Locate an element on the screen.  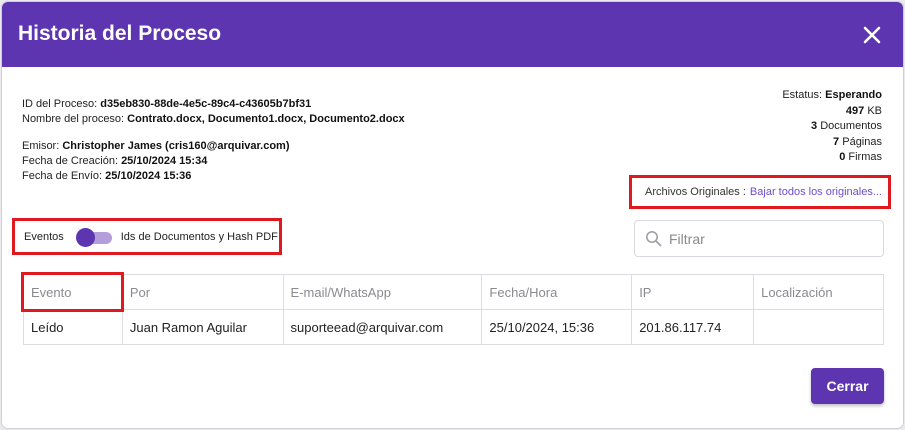
pages-label: Páginas is located at coordinates (862, 141).